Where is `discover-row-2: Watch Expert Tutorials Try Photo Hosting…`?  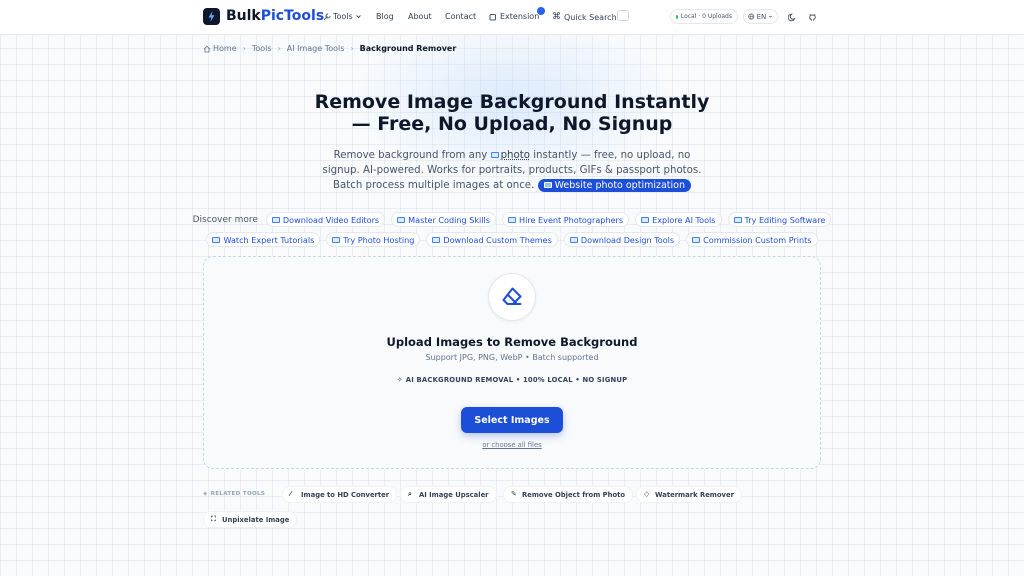
discover-row-2: Watch Expert Tutorials Try Photo Hosting… is located at coordinates (512, 239).